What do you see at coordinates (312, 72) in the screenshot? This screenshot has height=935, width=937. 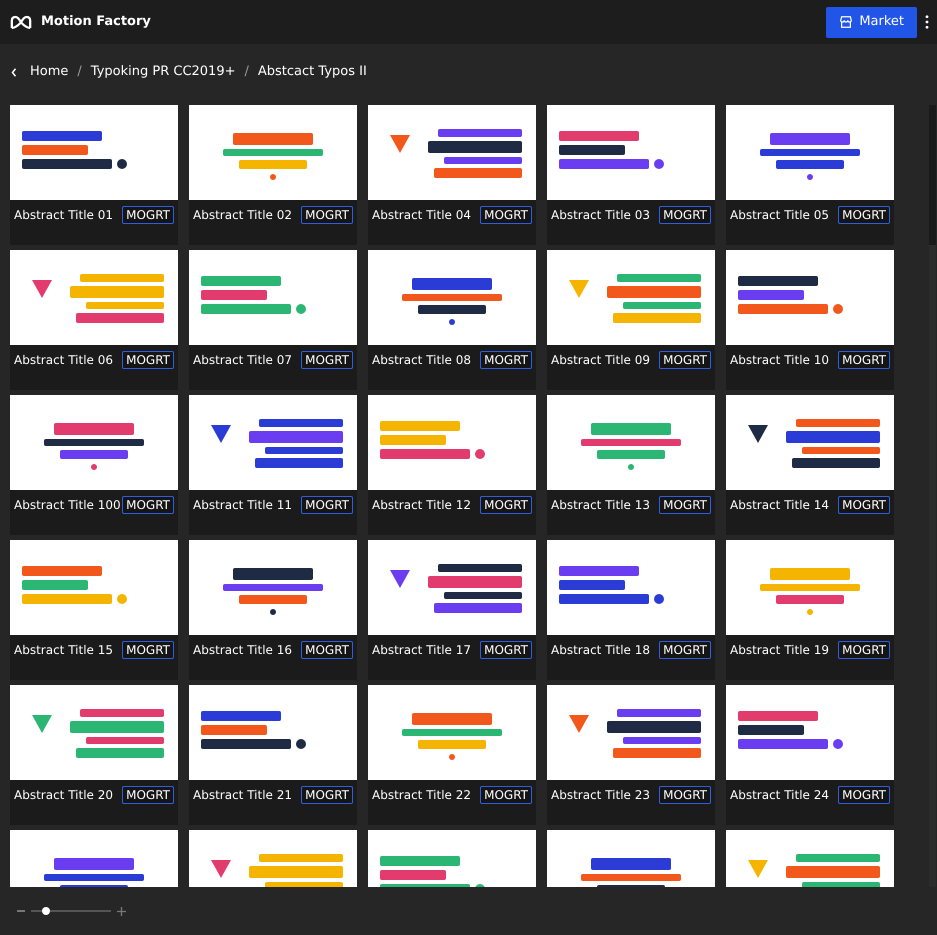 I see `breadcrumb-link: Abstcact Typos II` at bounding box center [312, 72].